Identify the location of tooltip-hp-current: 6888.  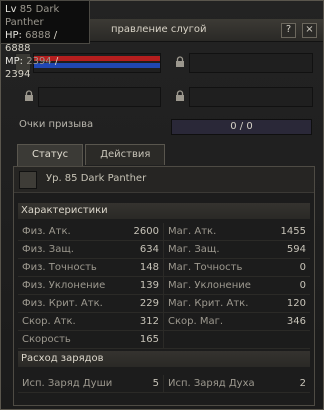
(38, 35).